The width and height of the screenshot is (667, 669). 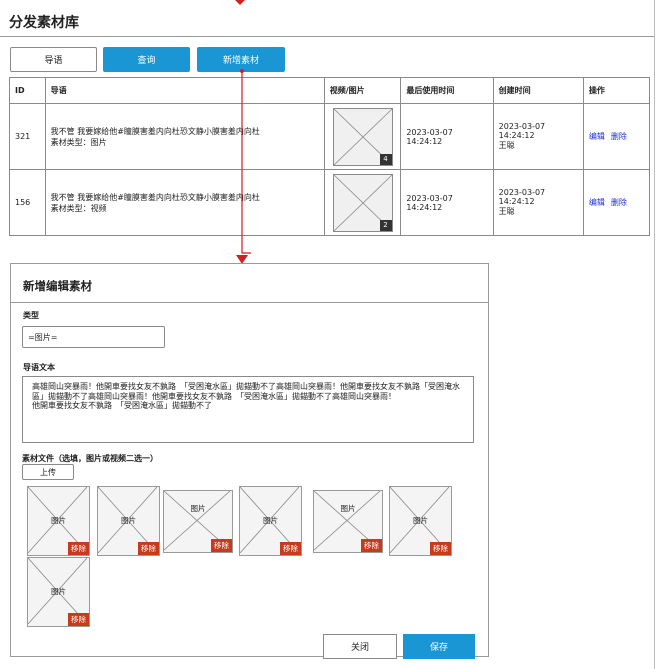 What do you see at coordinates (654, 334) in the screenshot?
I see `right-border` at bounding box center [654, 334].